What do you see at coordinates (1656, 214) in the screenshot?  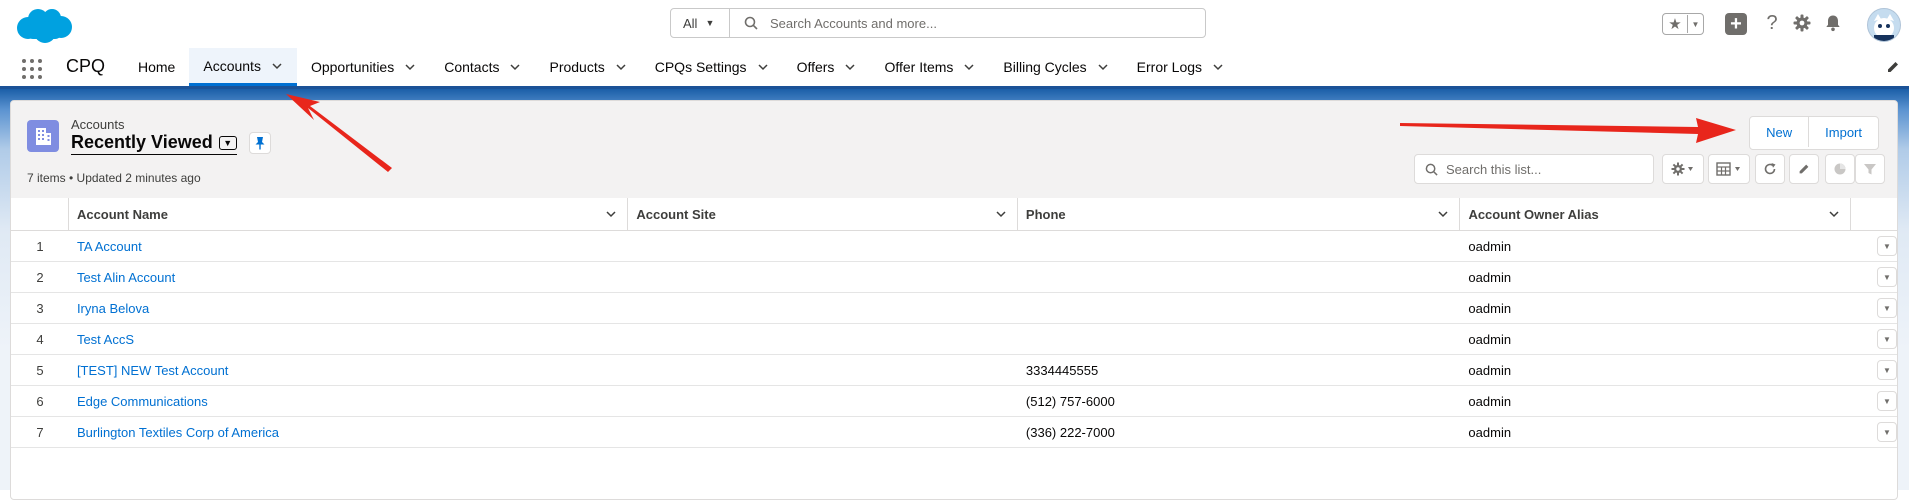 I see `column-header-account-owner-alias: Account Owner Alias` at bounding box center [1656, 214].